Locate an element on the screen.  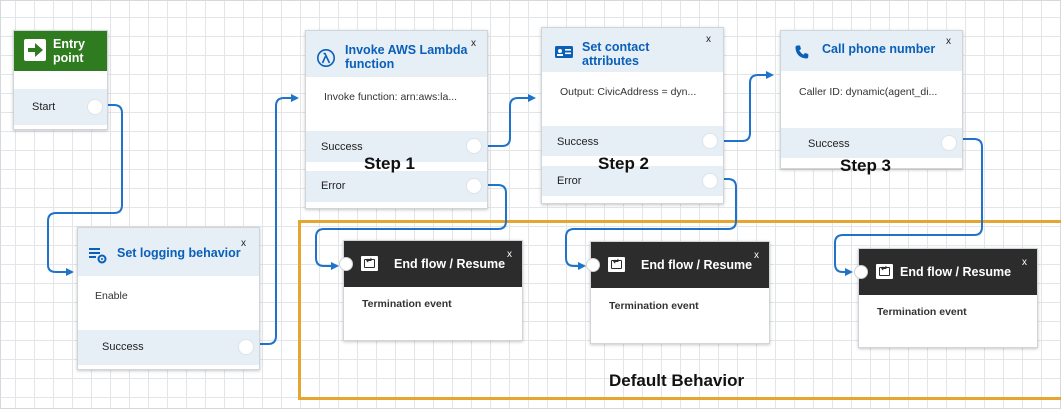
contact-success-label: Success is located at coordinates (578, 142).